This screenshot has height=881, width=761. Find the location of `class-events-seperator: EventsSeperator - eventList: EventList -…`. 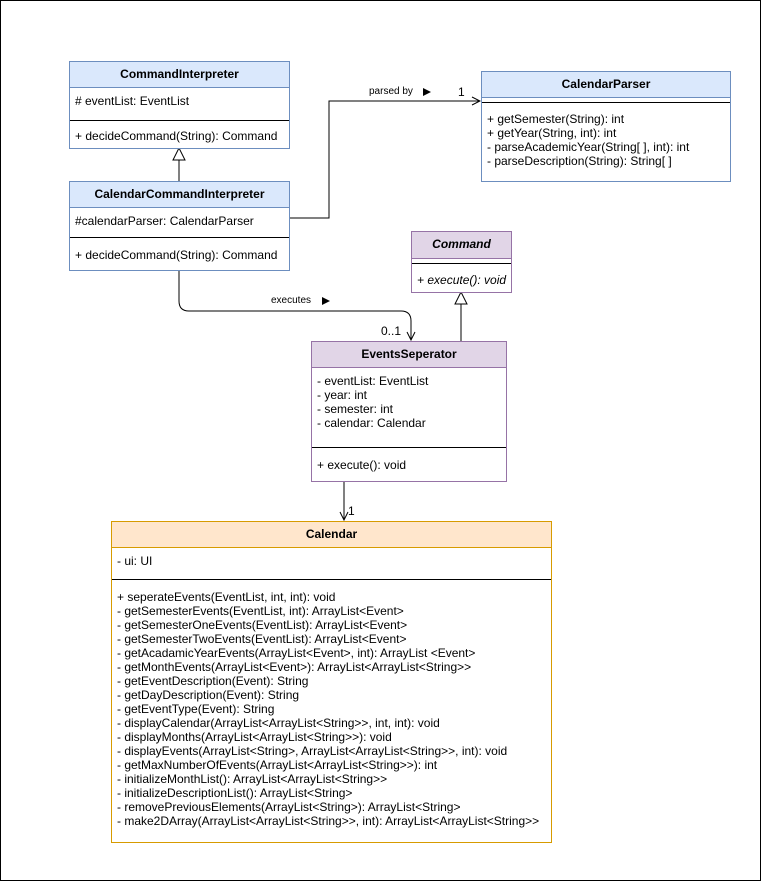

class-events-seperator: EventsSeperator - eventList: EventList -… is located at coordinates (409, 411).